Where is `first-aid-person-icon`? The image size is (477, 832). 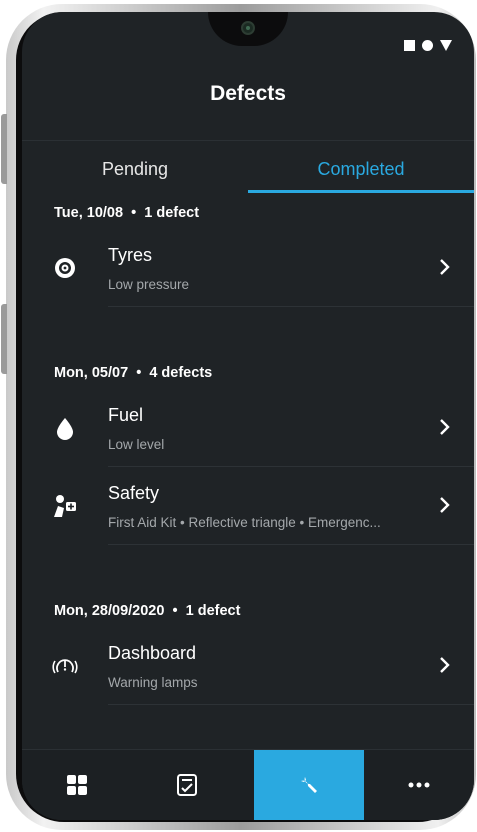 first-aid-person-icon is located at coordinates (65, 506).